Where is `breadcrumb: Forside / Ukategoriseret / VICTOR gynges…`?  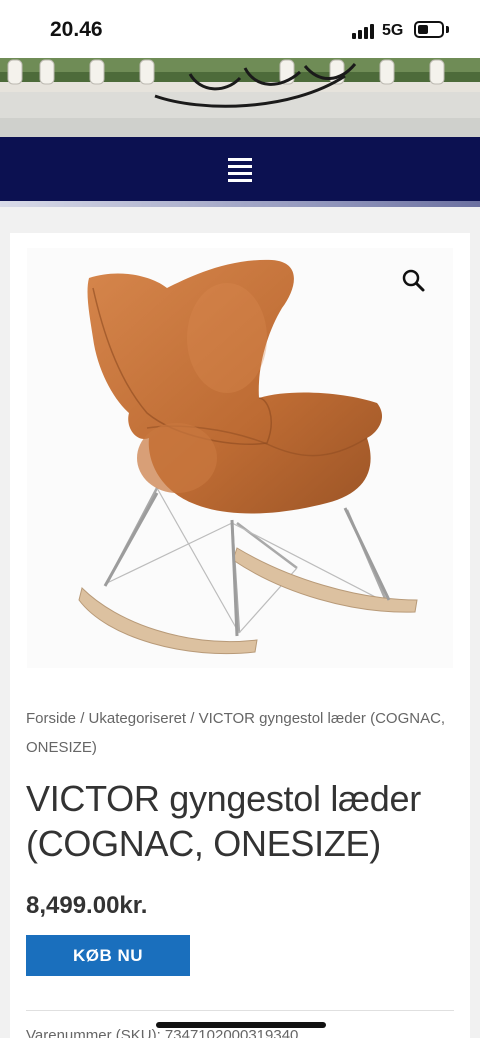
breadcrumb: Forside / Ukategoriseret / VICTOR gynges… is located at coordinates (241, 733).